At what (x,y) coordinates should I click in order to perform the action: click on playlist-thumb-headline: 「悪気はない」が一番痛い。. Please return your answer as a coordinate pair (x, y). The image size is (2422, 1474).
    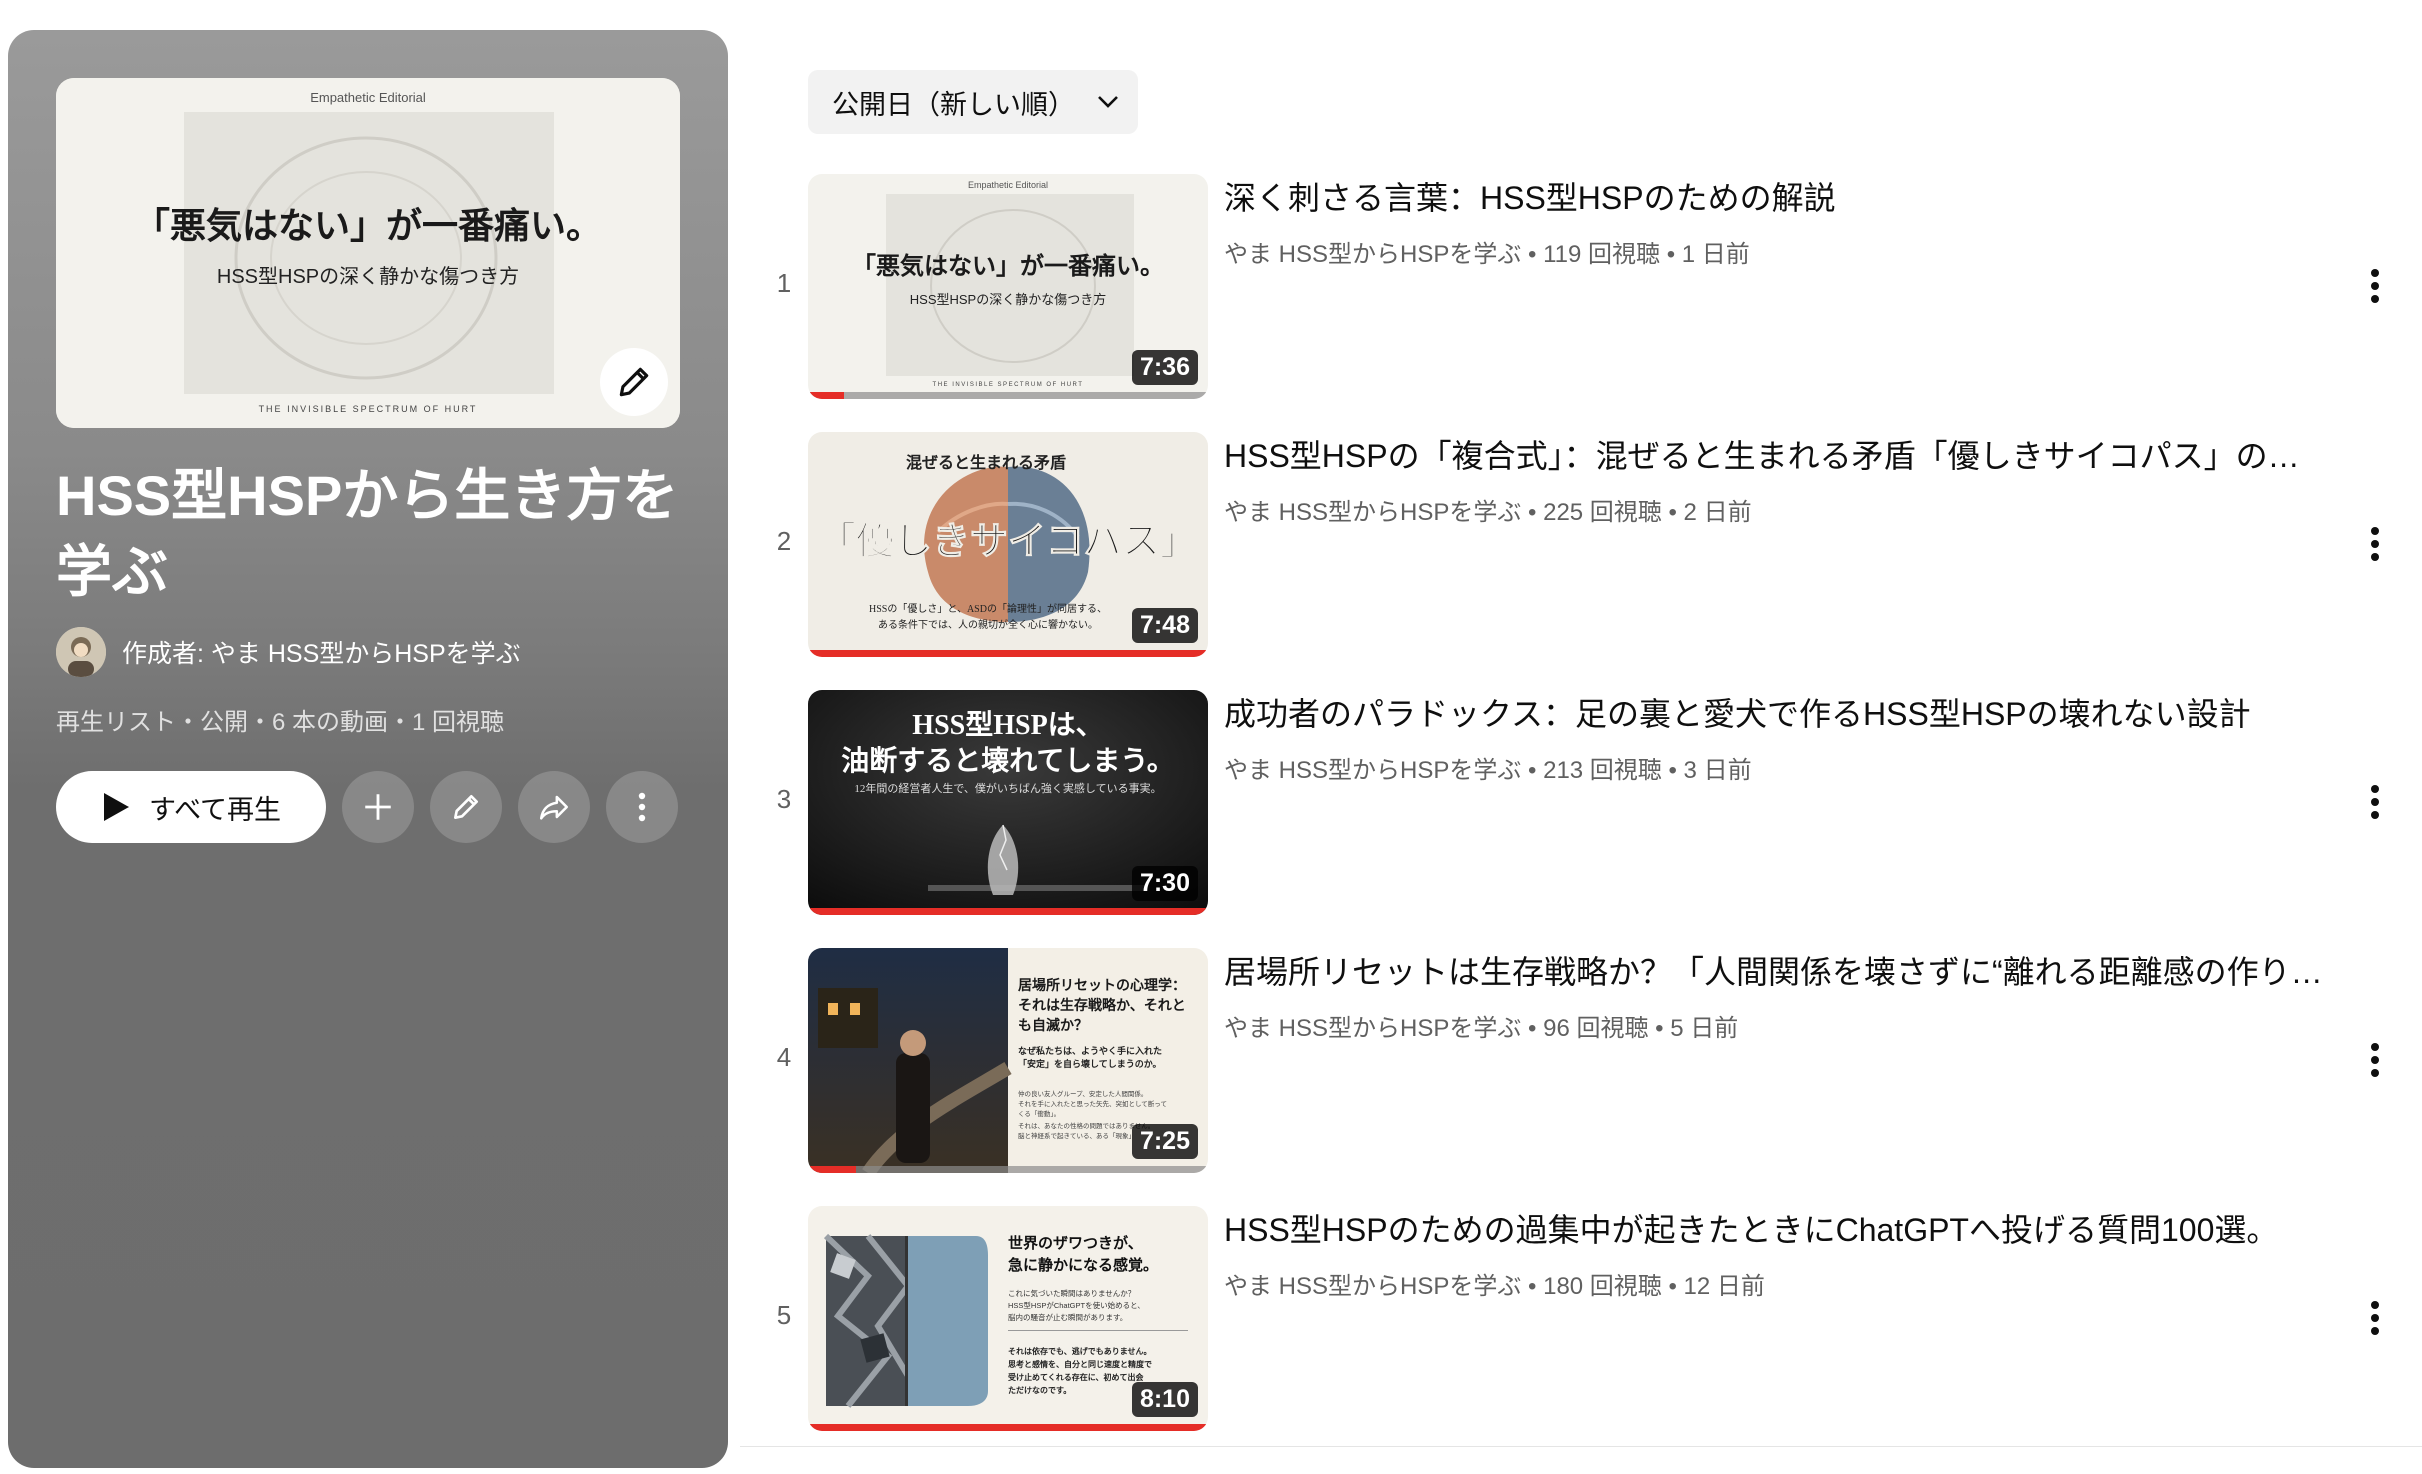
    Looking at the image, I should click on (368, 226).